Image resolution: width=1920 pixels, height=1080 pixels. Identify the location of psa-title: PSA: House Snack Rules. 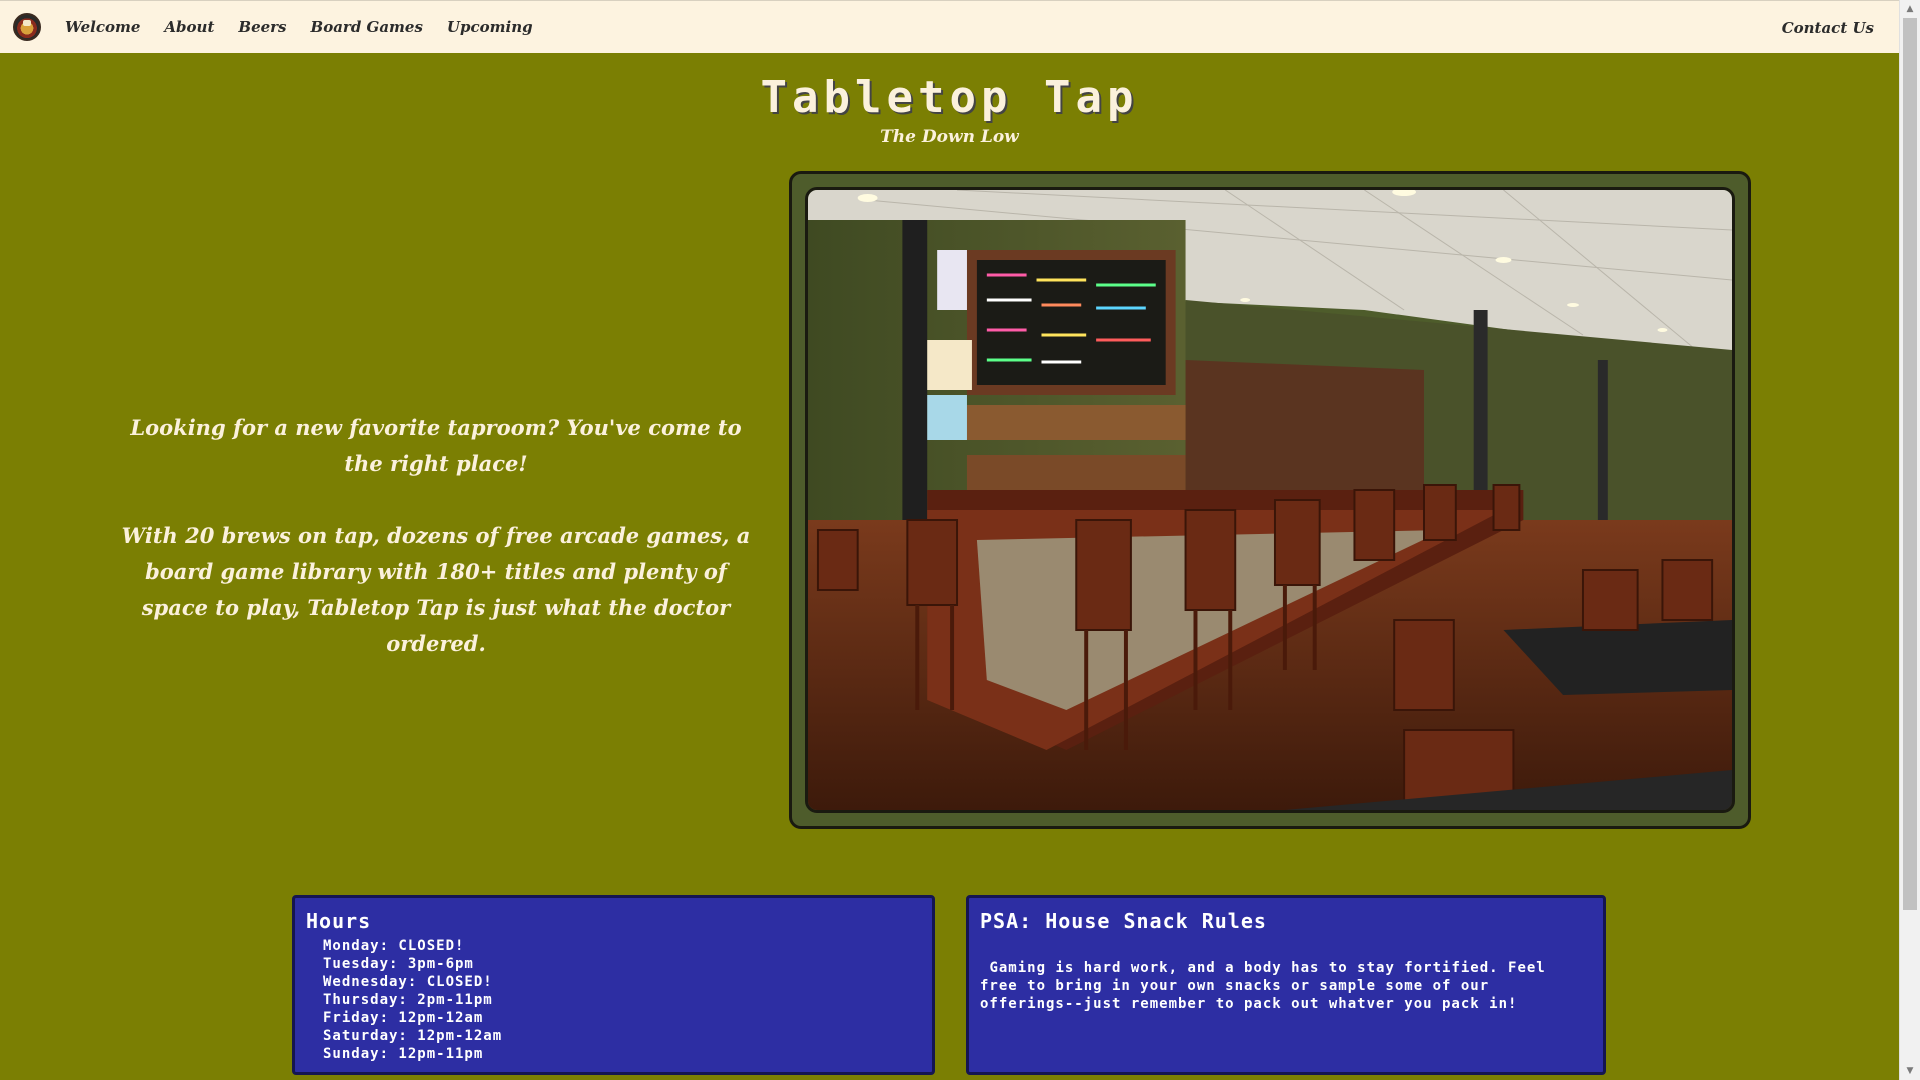
(1123, 921).